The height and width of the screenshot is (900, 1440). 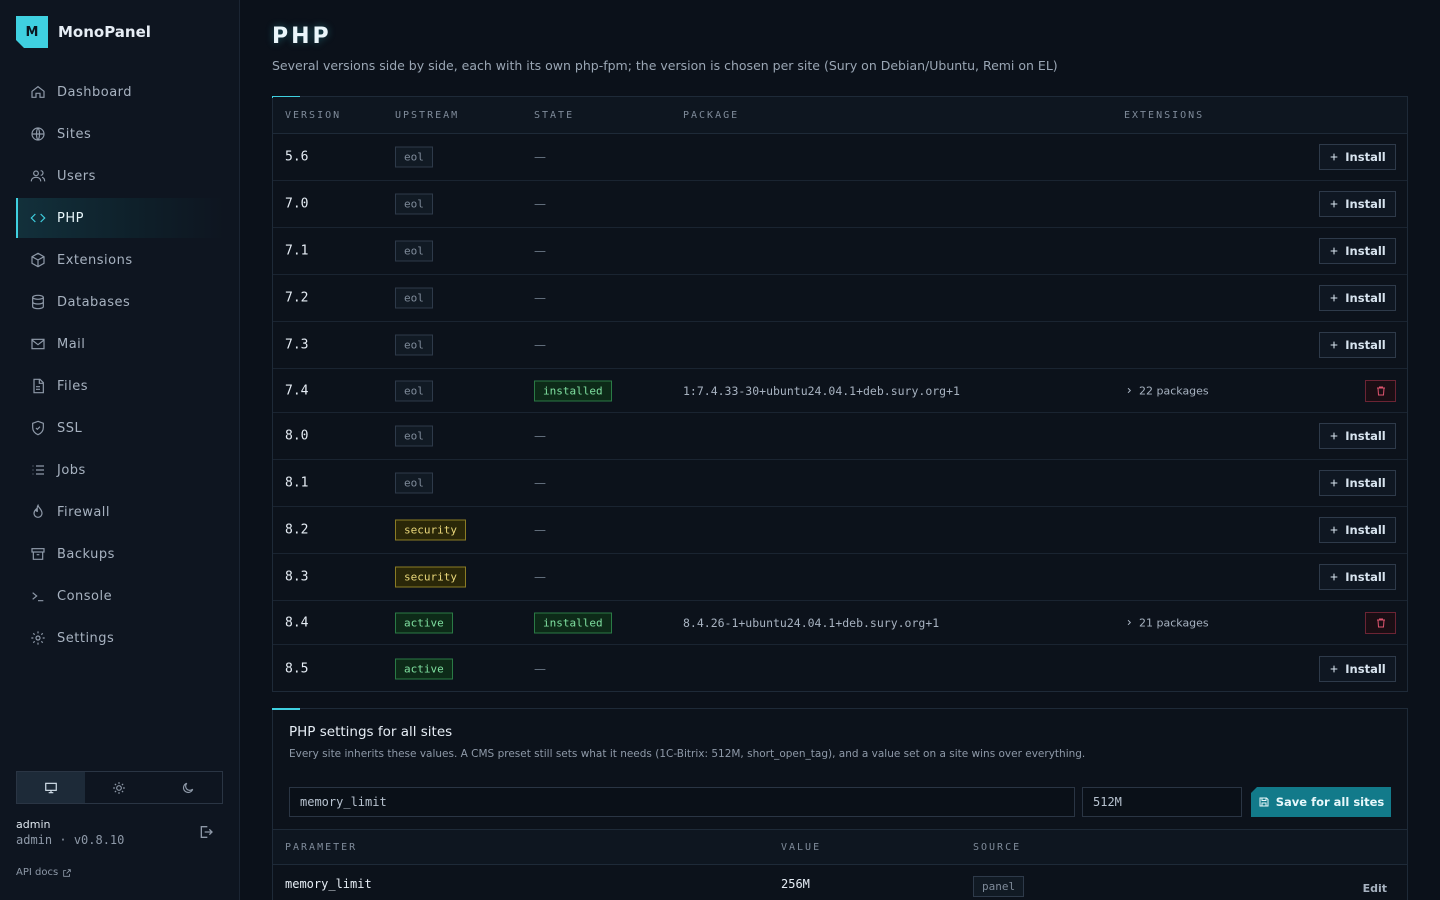 What do you see at coordinates (120, 260) in the screenshot?
I see `sidebar-item-extensions: Extensions` at bounding box center [120, 260].